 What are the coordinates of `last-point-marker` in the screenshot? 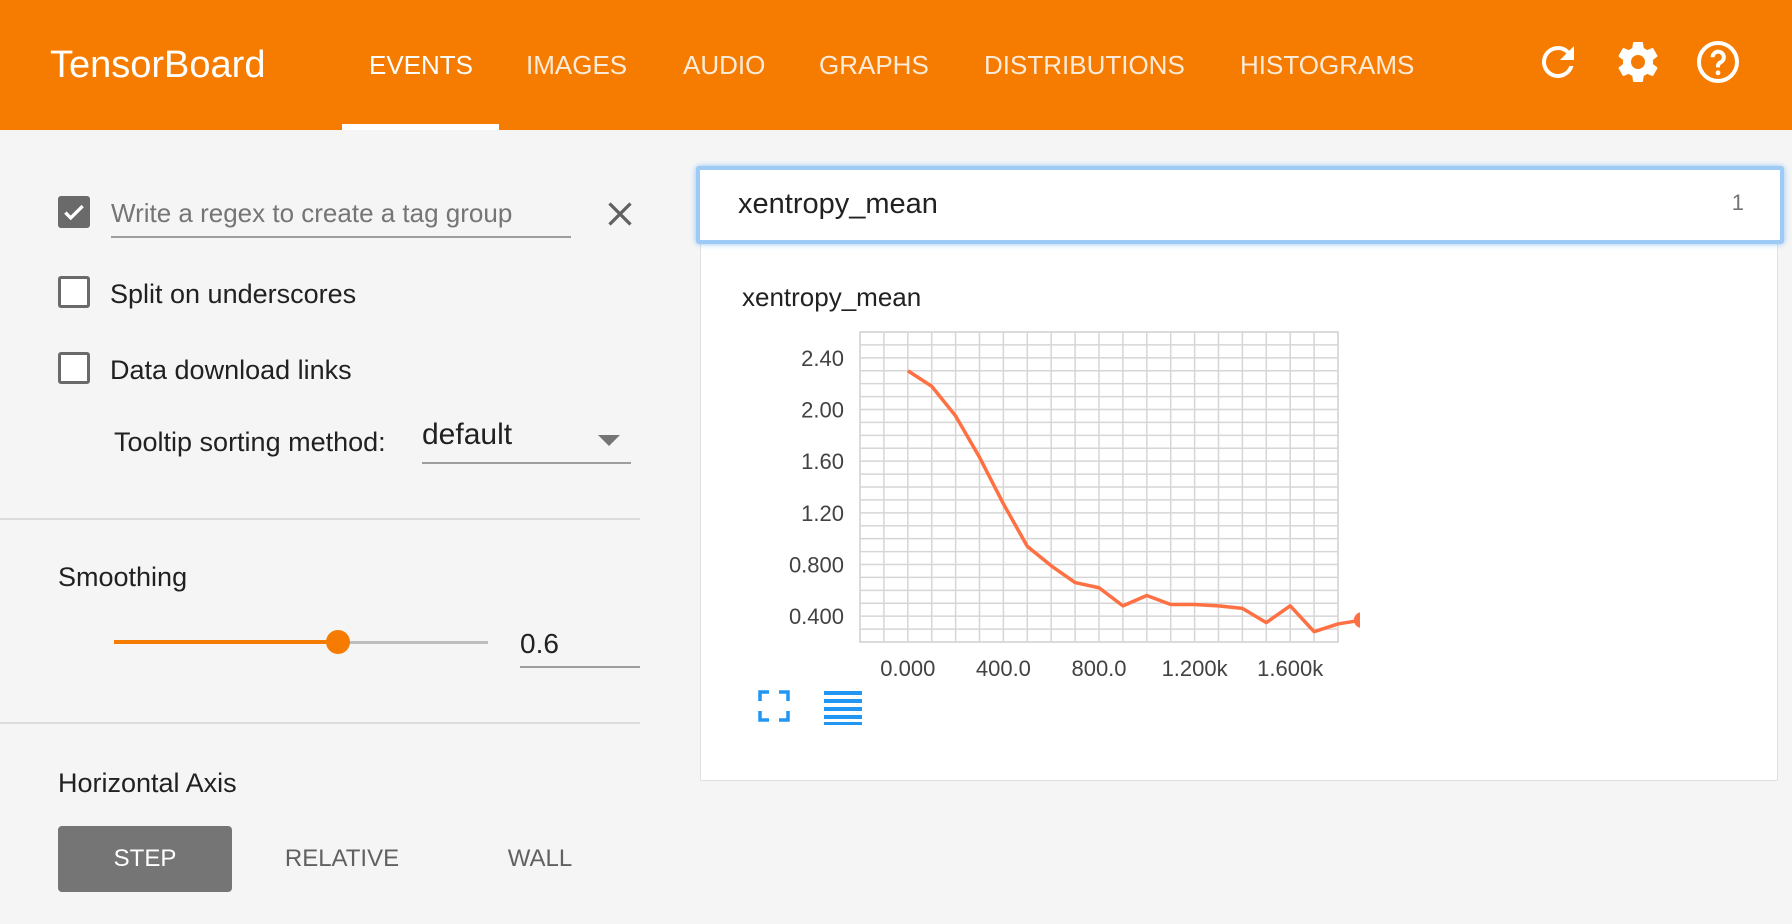 It's located at (1356, 620).